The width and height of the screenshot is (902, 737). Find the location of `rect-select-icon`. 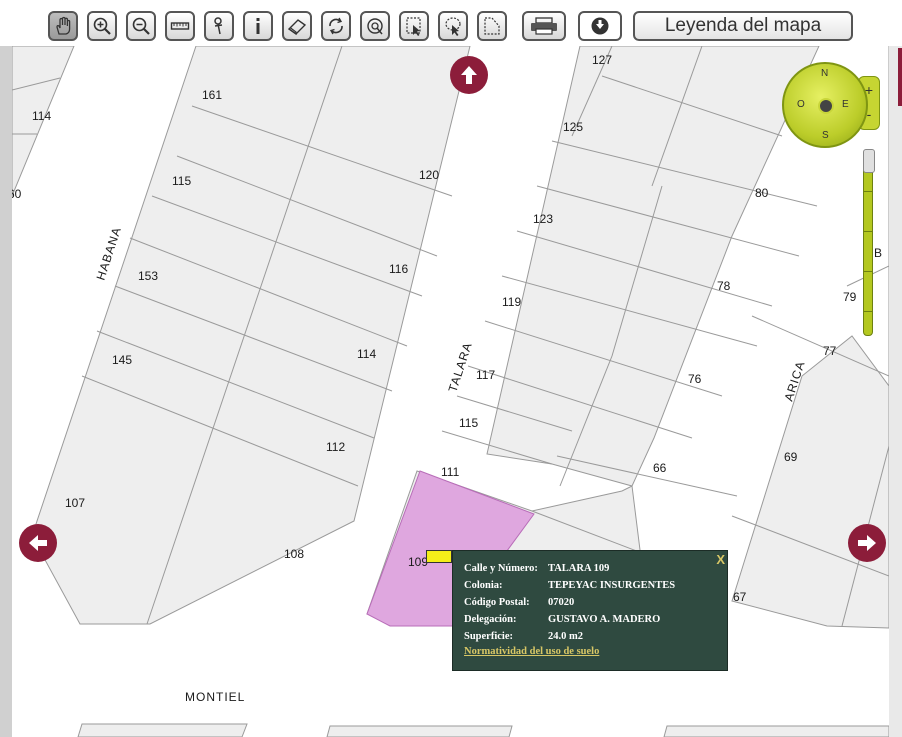

rect-select-icon is located at coordinates (413, 26).